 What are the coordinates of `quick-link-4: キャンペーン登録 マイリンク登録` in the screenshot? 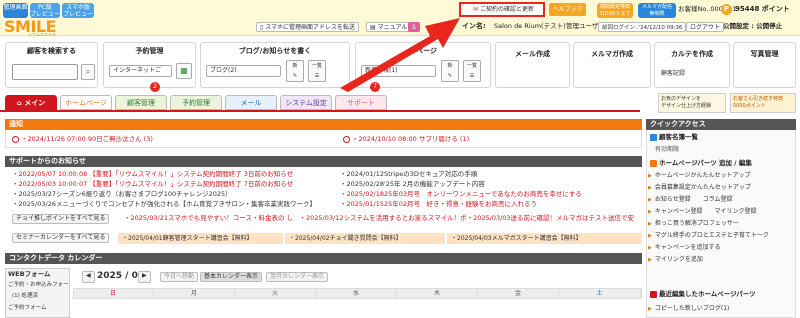 It's located at (702, 212).